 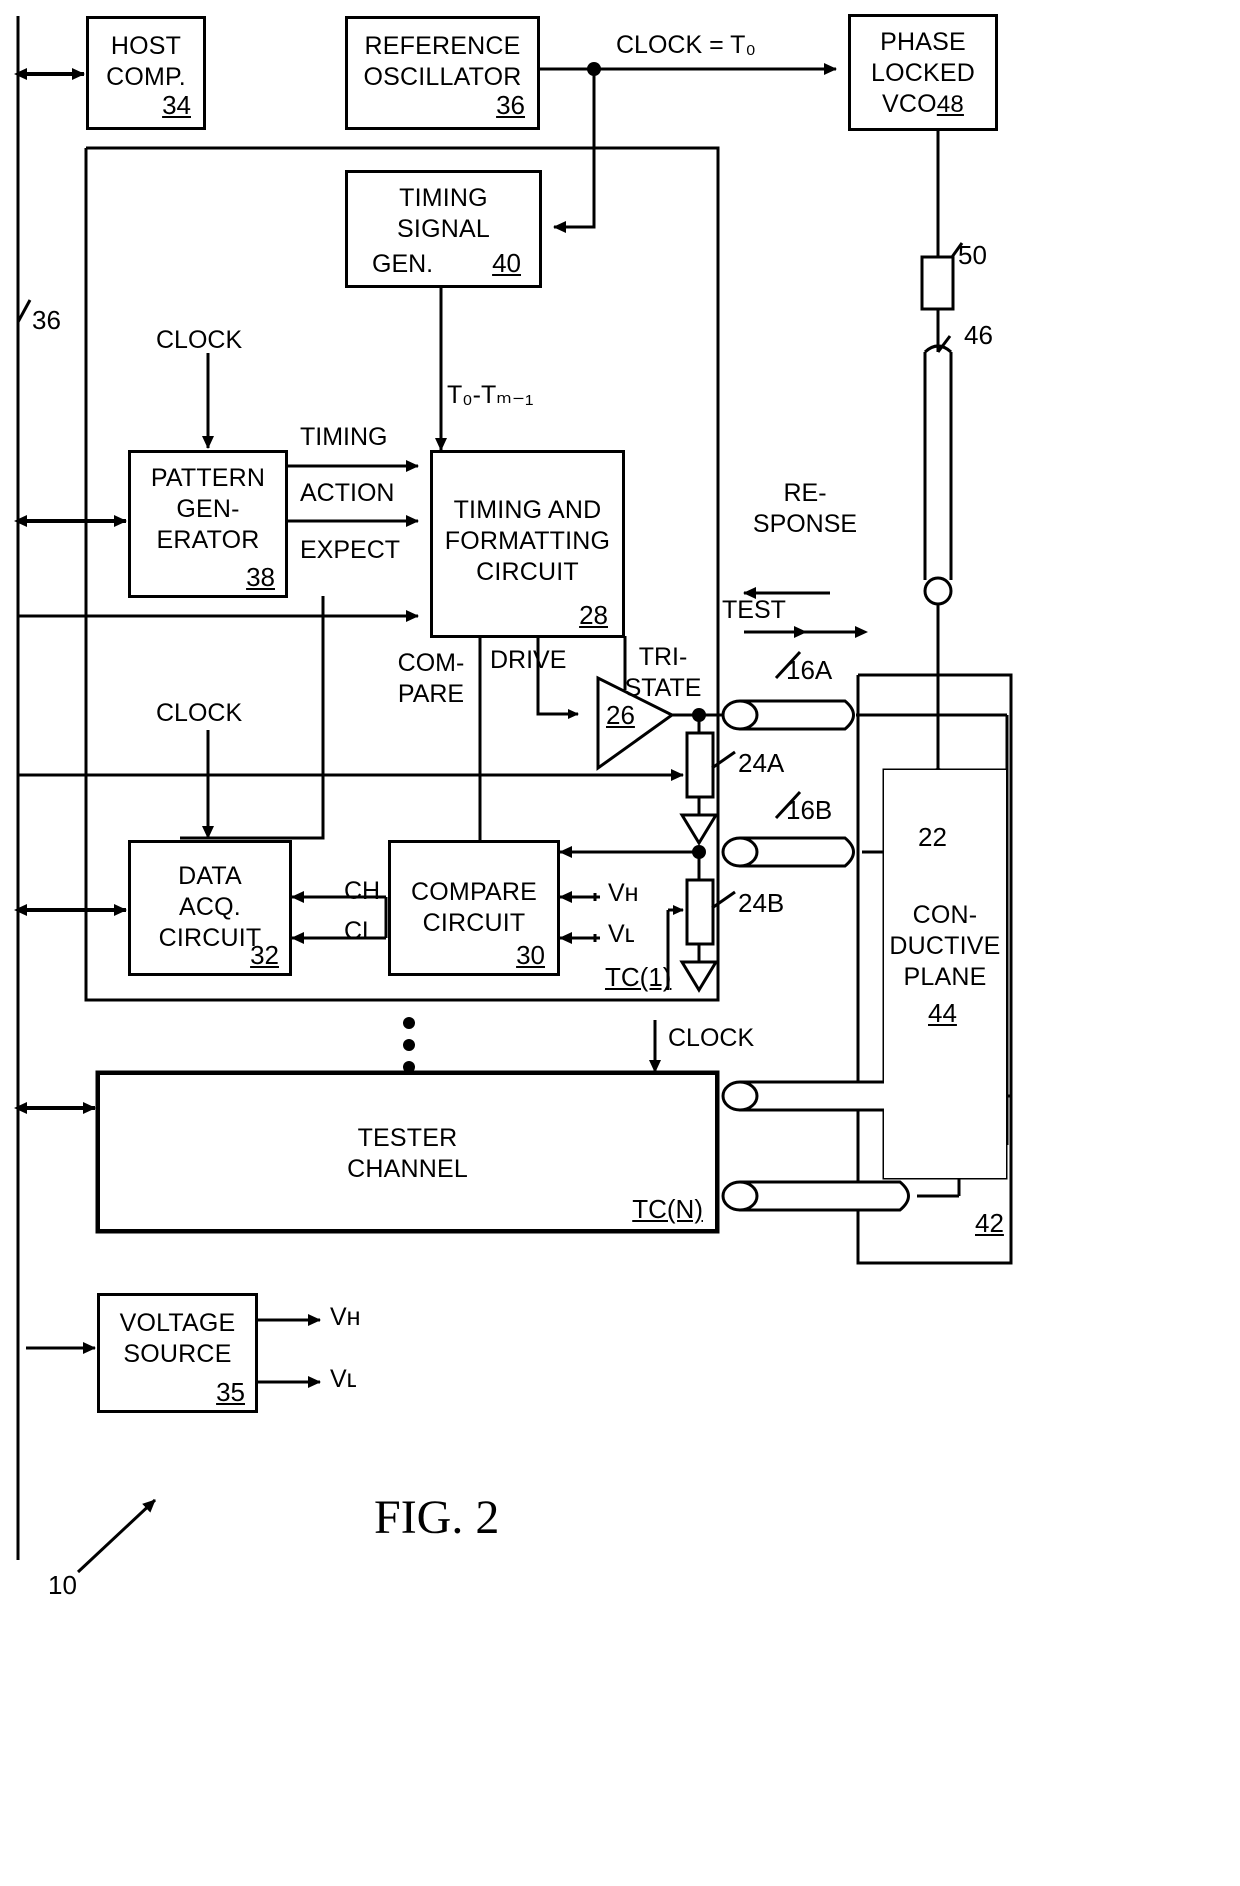 I want to click on testerch-line2: CHANNEL, so click(x=407, y=1169).